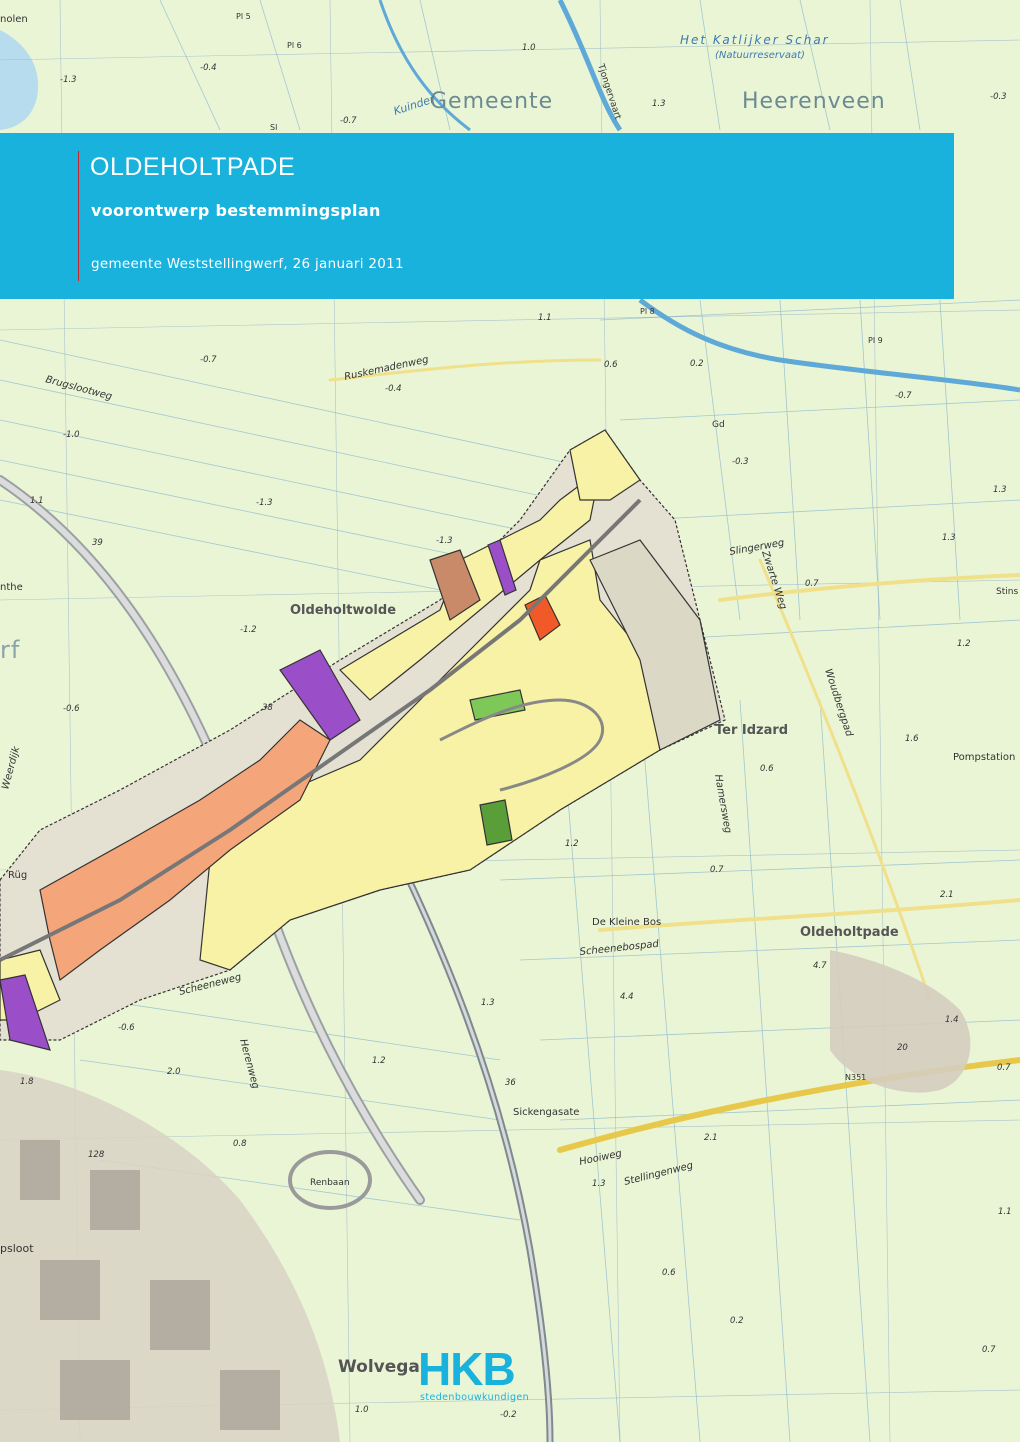  I want to click on map-label: (Natuurreservaat), so click(760, 55).